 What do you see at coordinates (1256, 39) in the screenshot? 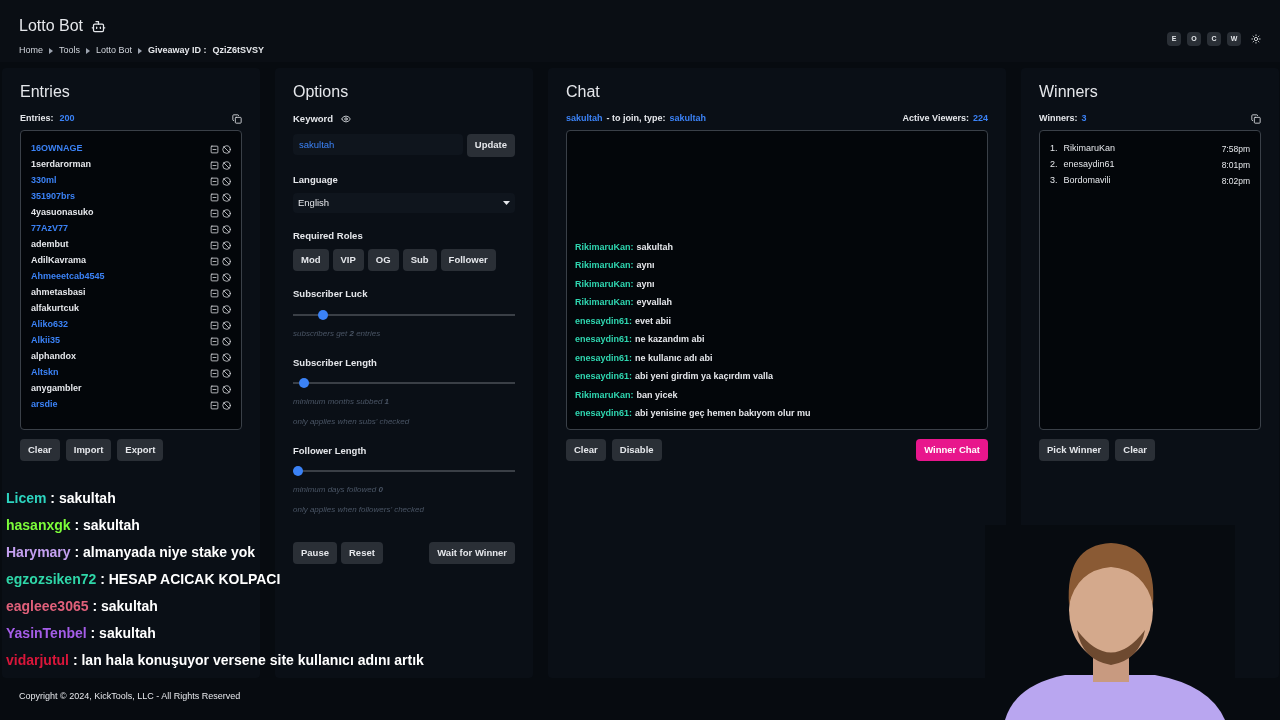
I see `theme-sun-icon` at bounding box center [1256, 39].